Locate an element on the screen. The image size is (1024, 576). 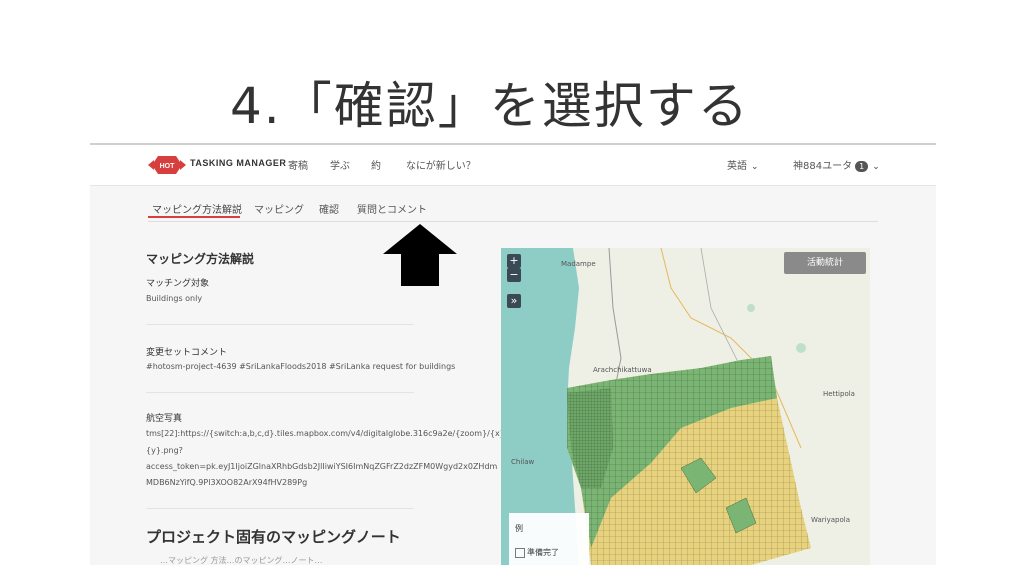
legend-item-ready: 準備完了 is located at coordinates (543, 552).